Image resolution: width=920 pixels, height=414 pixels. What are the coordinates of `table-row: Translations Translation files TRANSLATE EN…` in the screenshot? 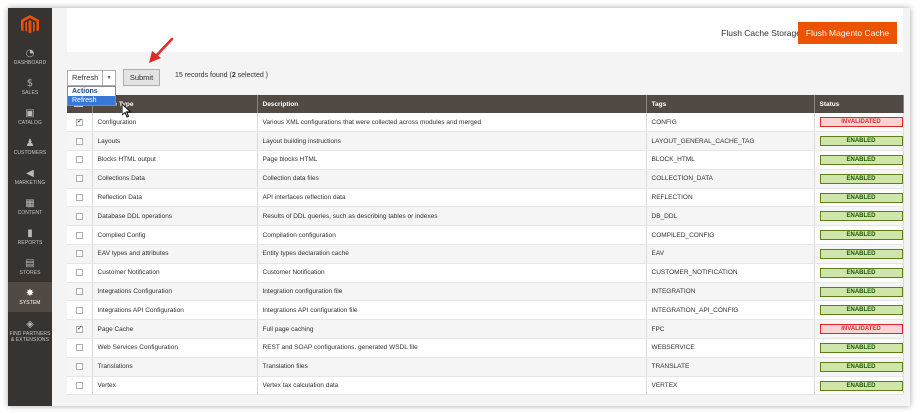 It's located at (485, 367).